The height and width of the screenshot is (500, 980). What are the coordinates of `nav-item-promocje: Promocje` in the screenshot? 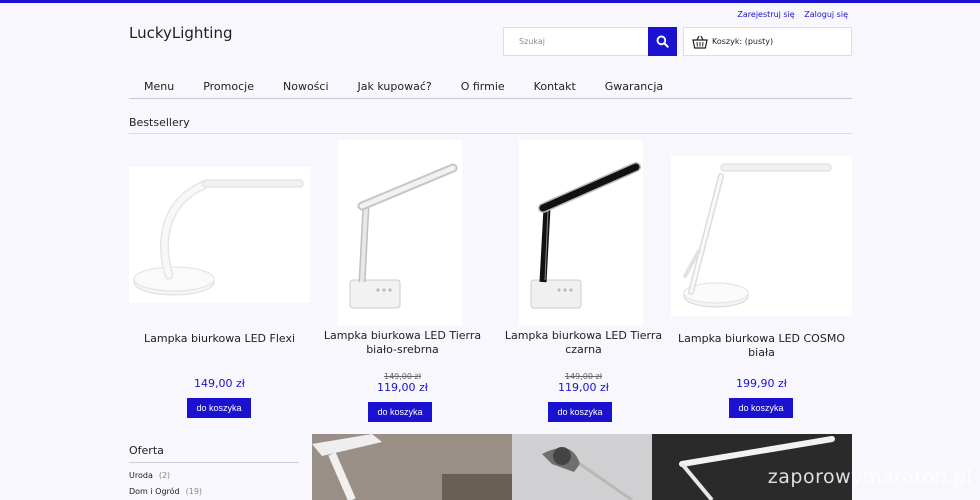 It's located at (228, 86).